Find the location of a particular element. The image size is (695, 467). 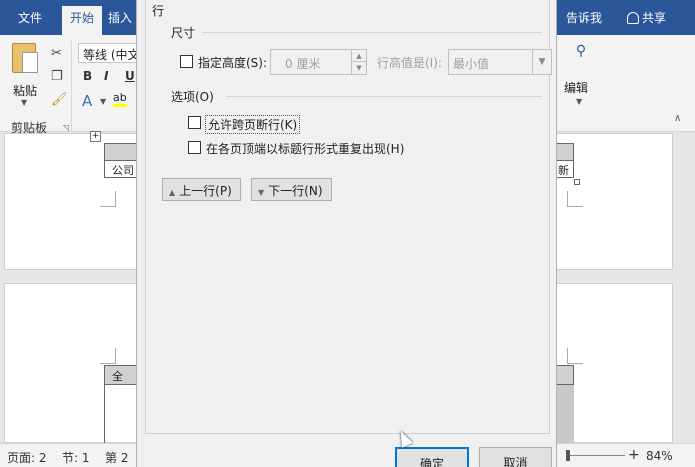

options-section-title: 选项(O) is located at coordinates (192, 97).